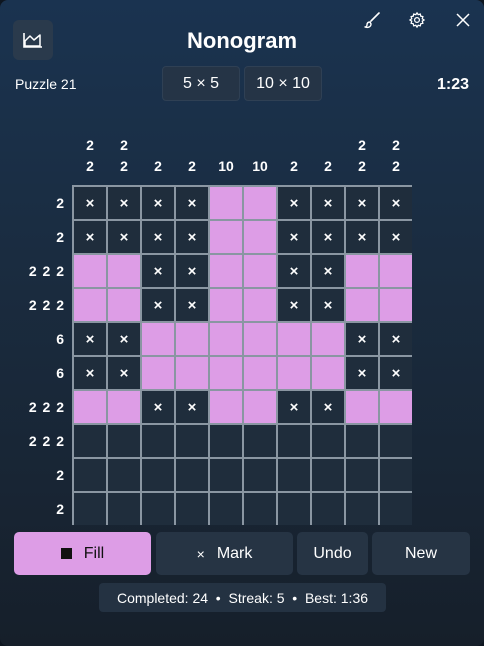 This screenshot has width=484, height=646. What do you see at coordinates (421, 553) in the screenshot?
I see `new-game-button: New` at bounding box center [421, 553].